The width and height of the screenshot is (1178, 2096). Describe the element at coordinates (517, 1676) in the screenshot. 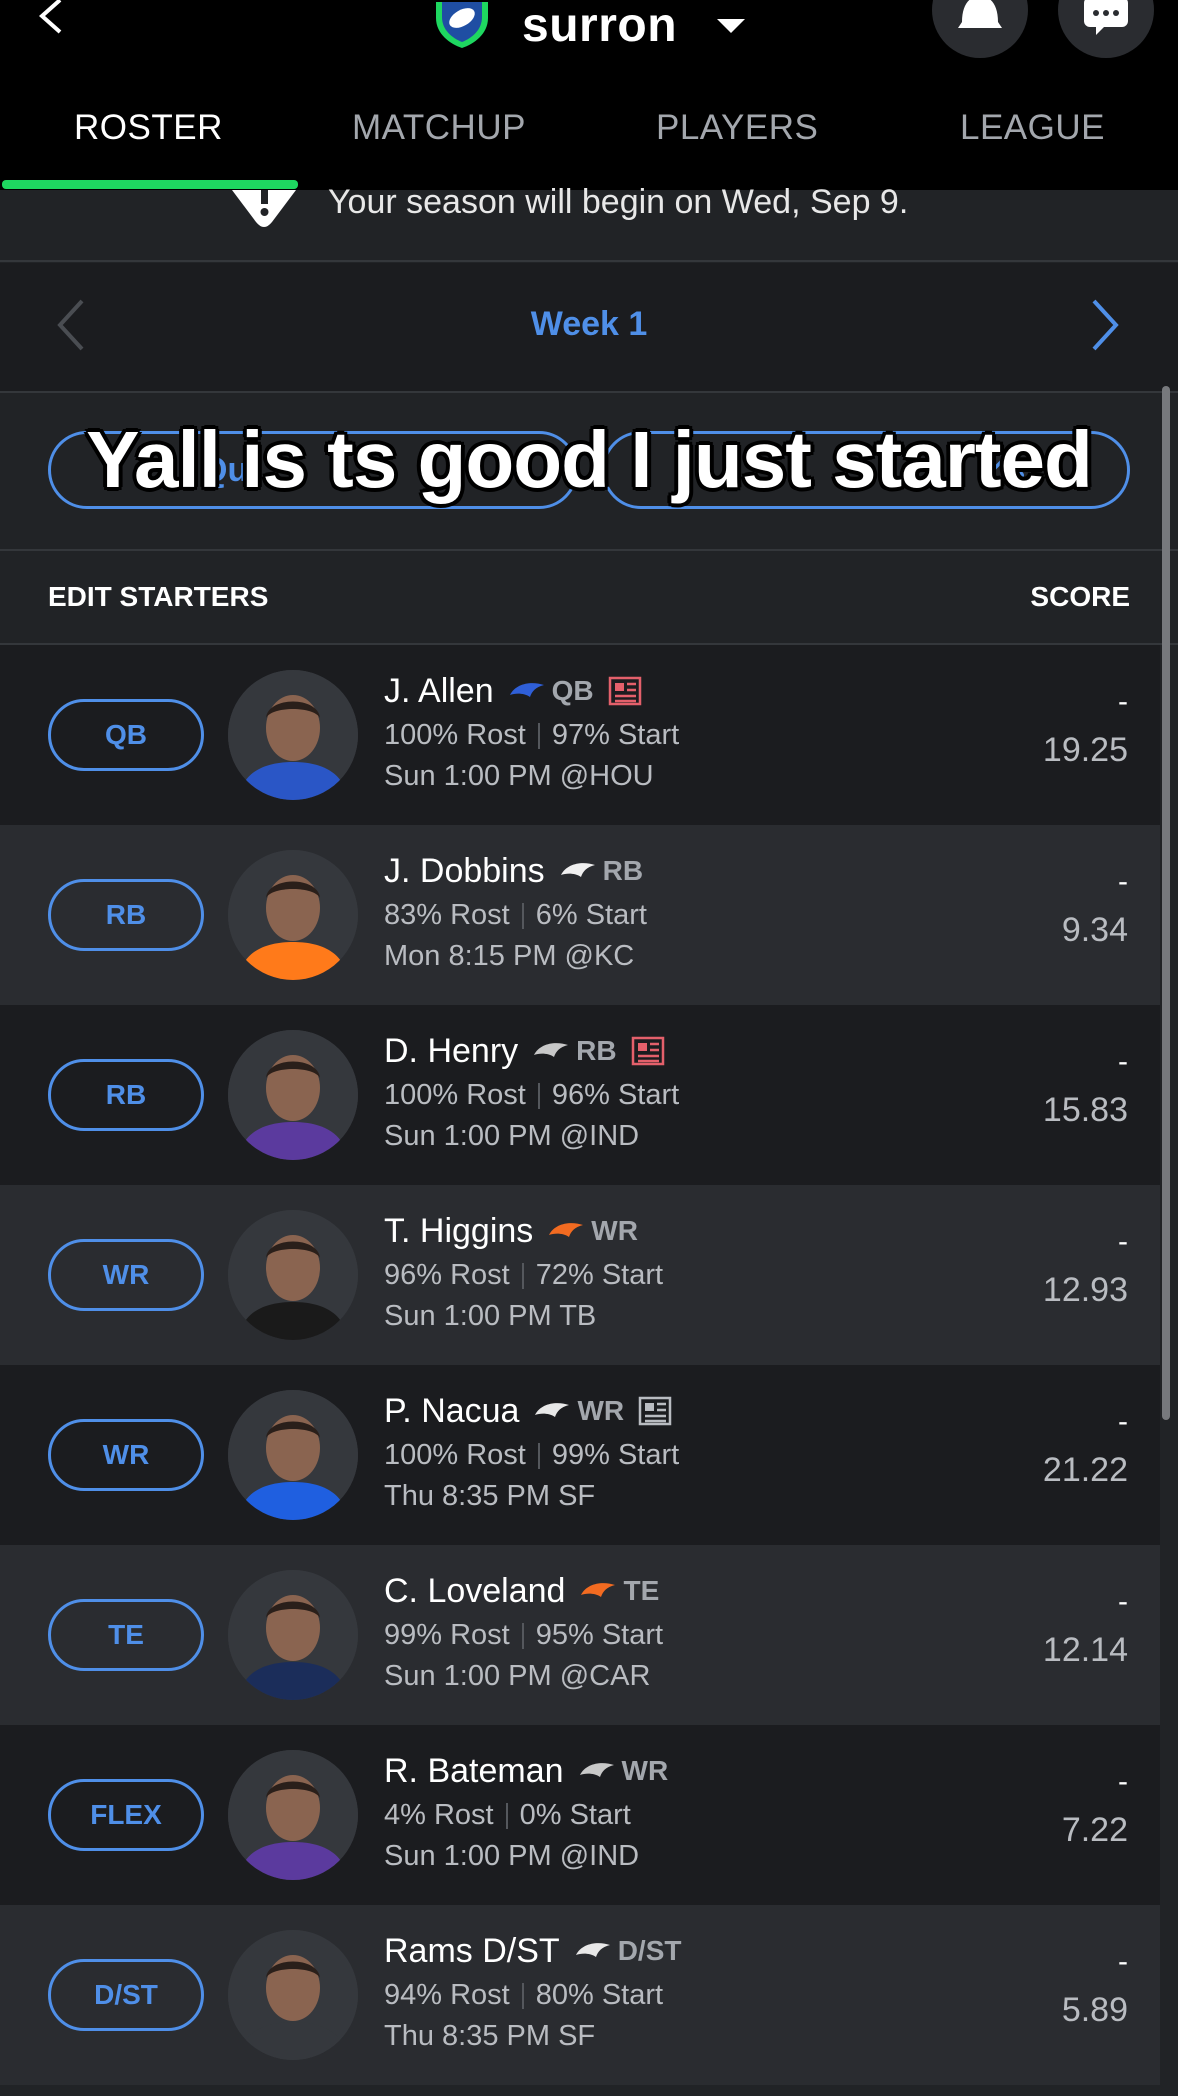

I see `game-info: Sun 1:00 PM @CAR` at that location.